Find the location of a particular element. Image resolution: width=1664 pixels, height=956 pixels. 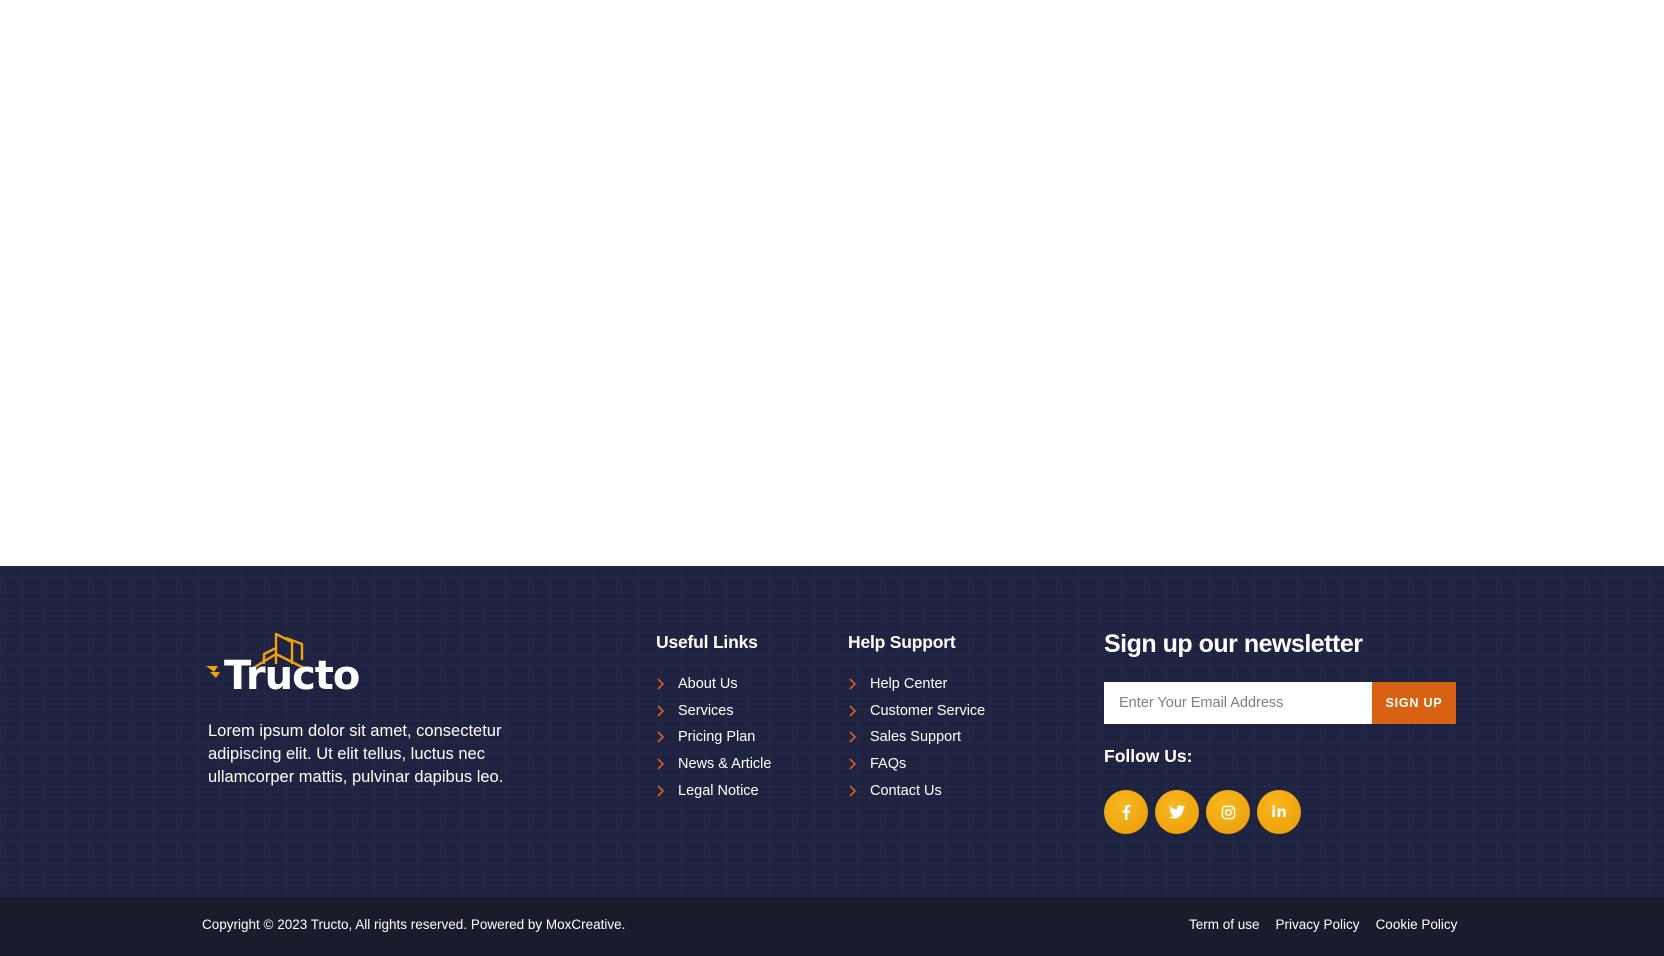

footer-link-legal-notice: Legal Notice is located at coordinates (713, 790).